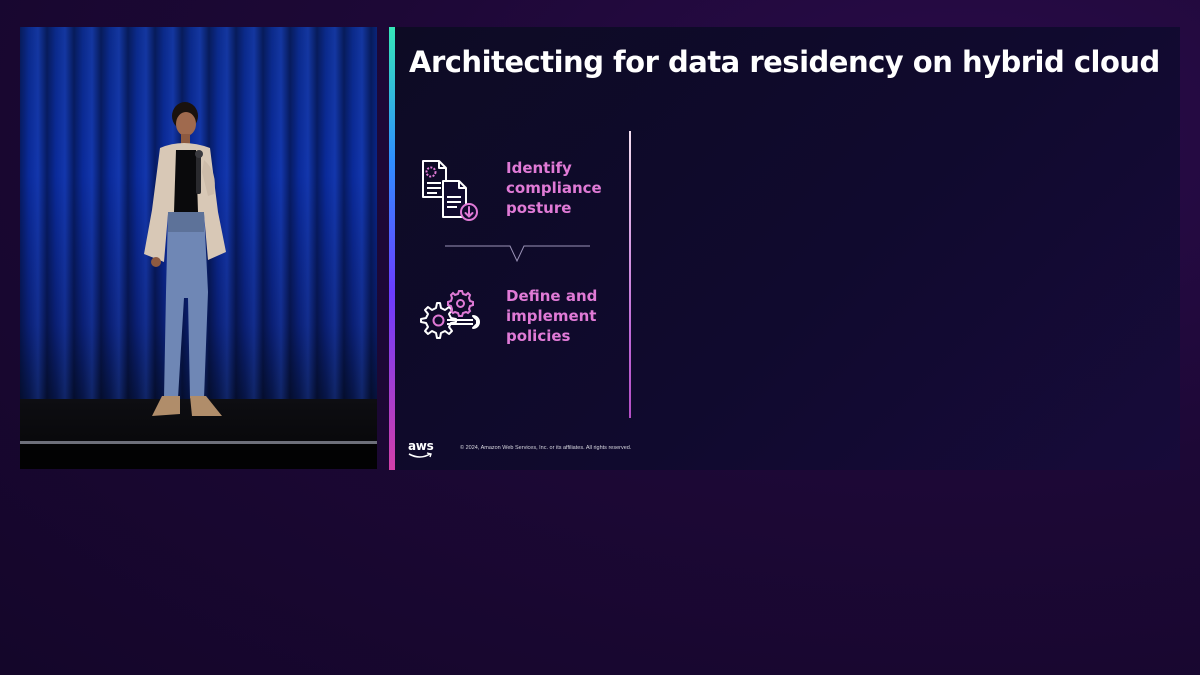  I want to click on slide-vertical-divider, so click(630, 274).